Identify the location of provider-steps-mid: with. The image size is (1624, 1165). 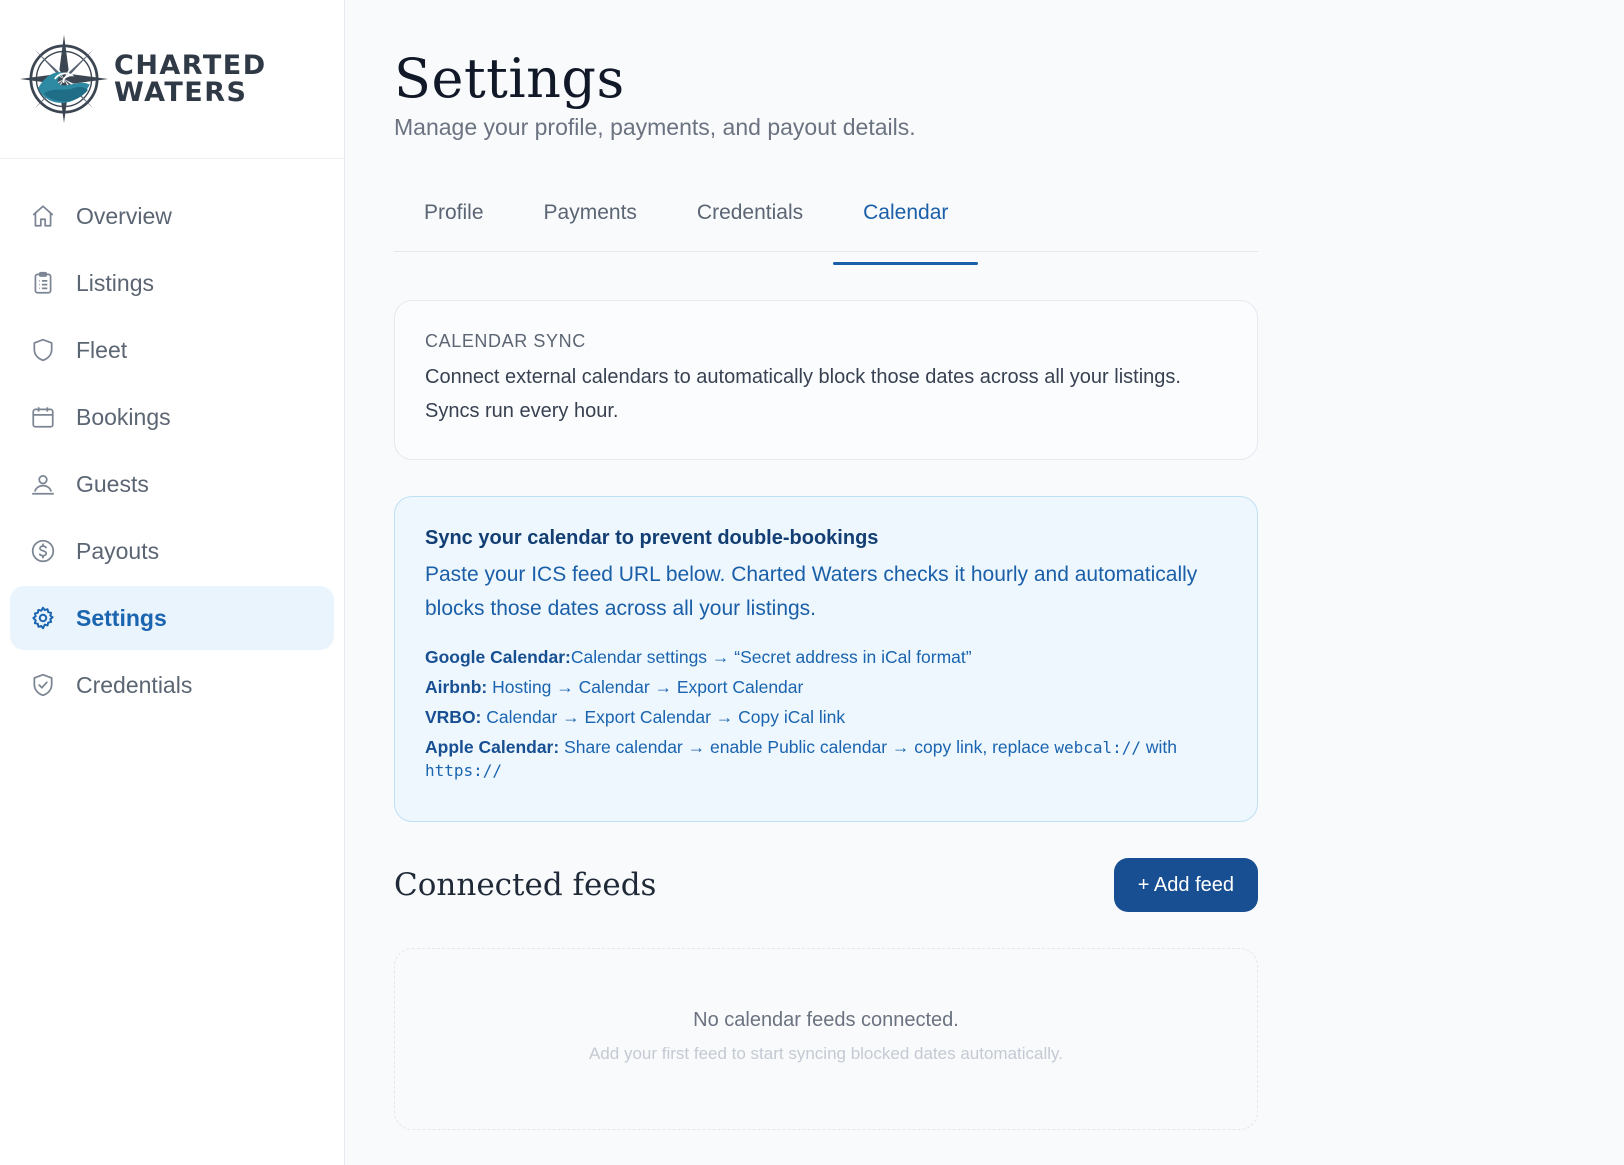
(1159, 747).